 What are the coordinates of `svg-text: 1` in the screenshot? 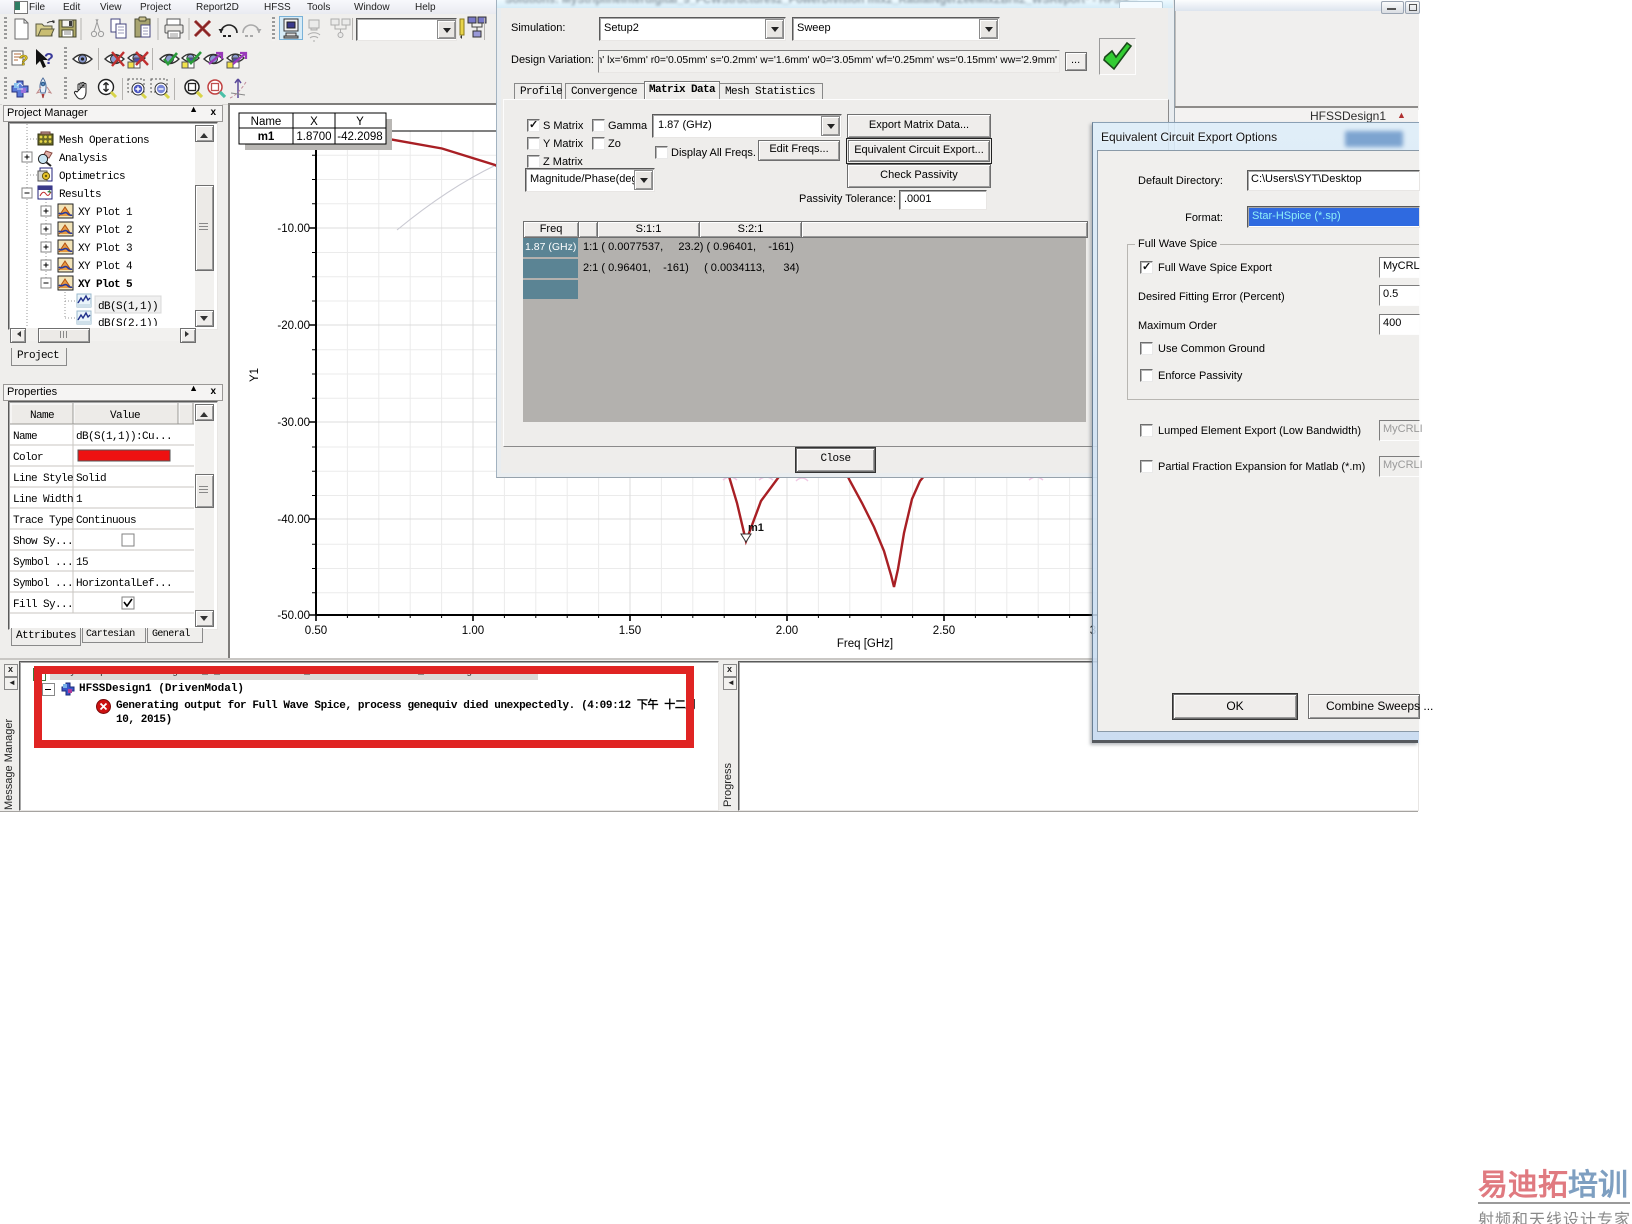 It's located at (79, 500).